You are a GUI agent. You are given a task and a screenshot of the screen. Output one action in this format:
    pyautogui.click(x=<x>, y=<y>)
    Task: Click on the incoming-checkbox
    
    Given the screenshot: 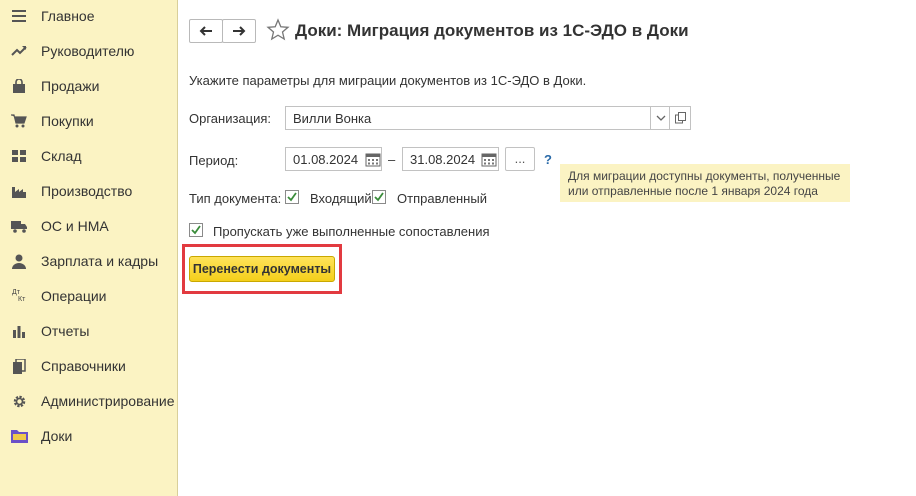 What is the action you would take?
    pyautogui.click(x=292, y=197)
    